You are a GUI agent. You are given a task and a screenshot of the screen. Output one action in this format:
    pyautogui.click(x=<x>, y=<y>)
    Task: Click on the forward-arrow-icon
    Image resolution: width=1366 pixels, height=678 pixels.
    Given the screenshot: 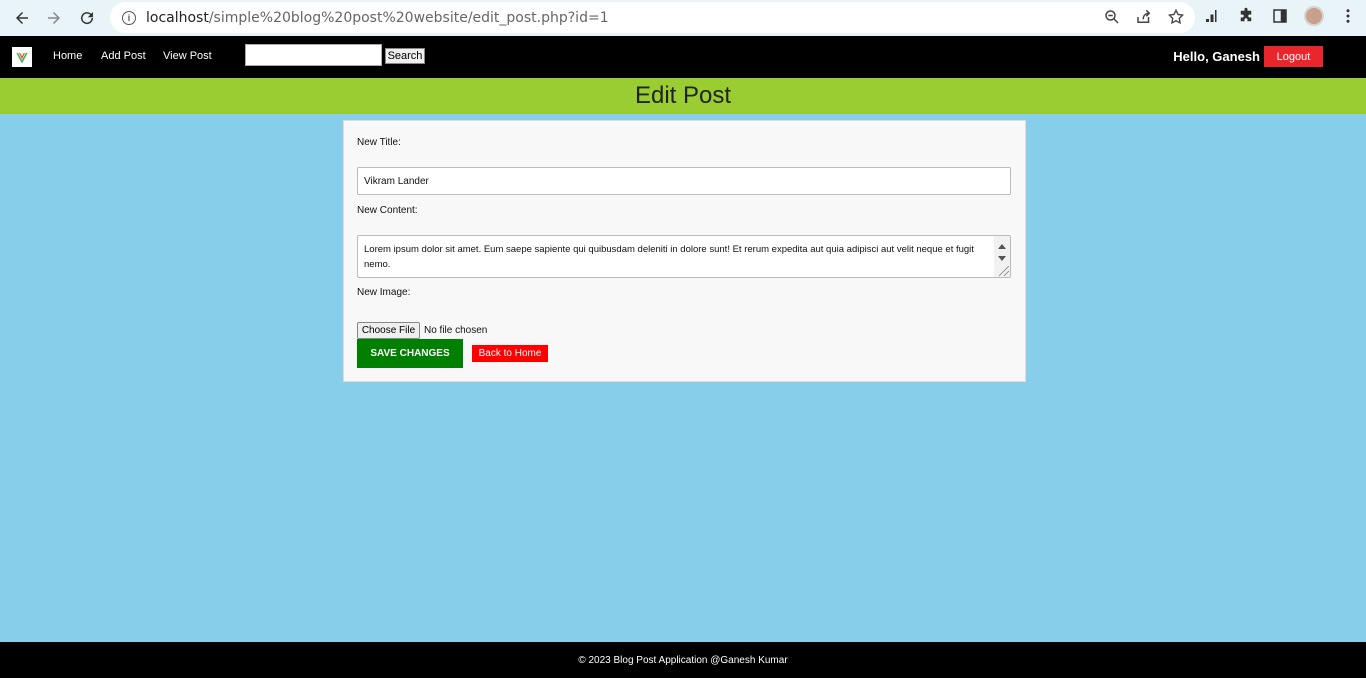 What is the action you would take?
    pyautogui.click(x=54, y=18)
    